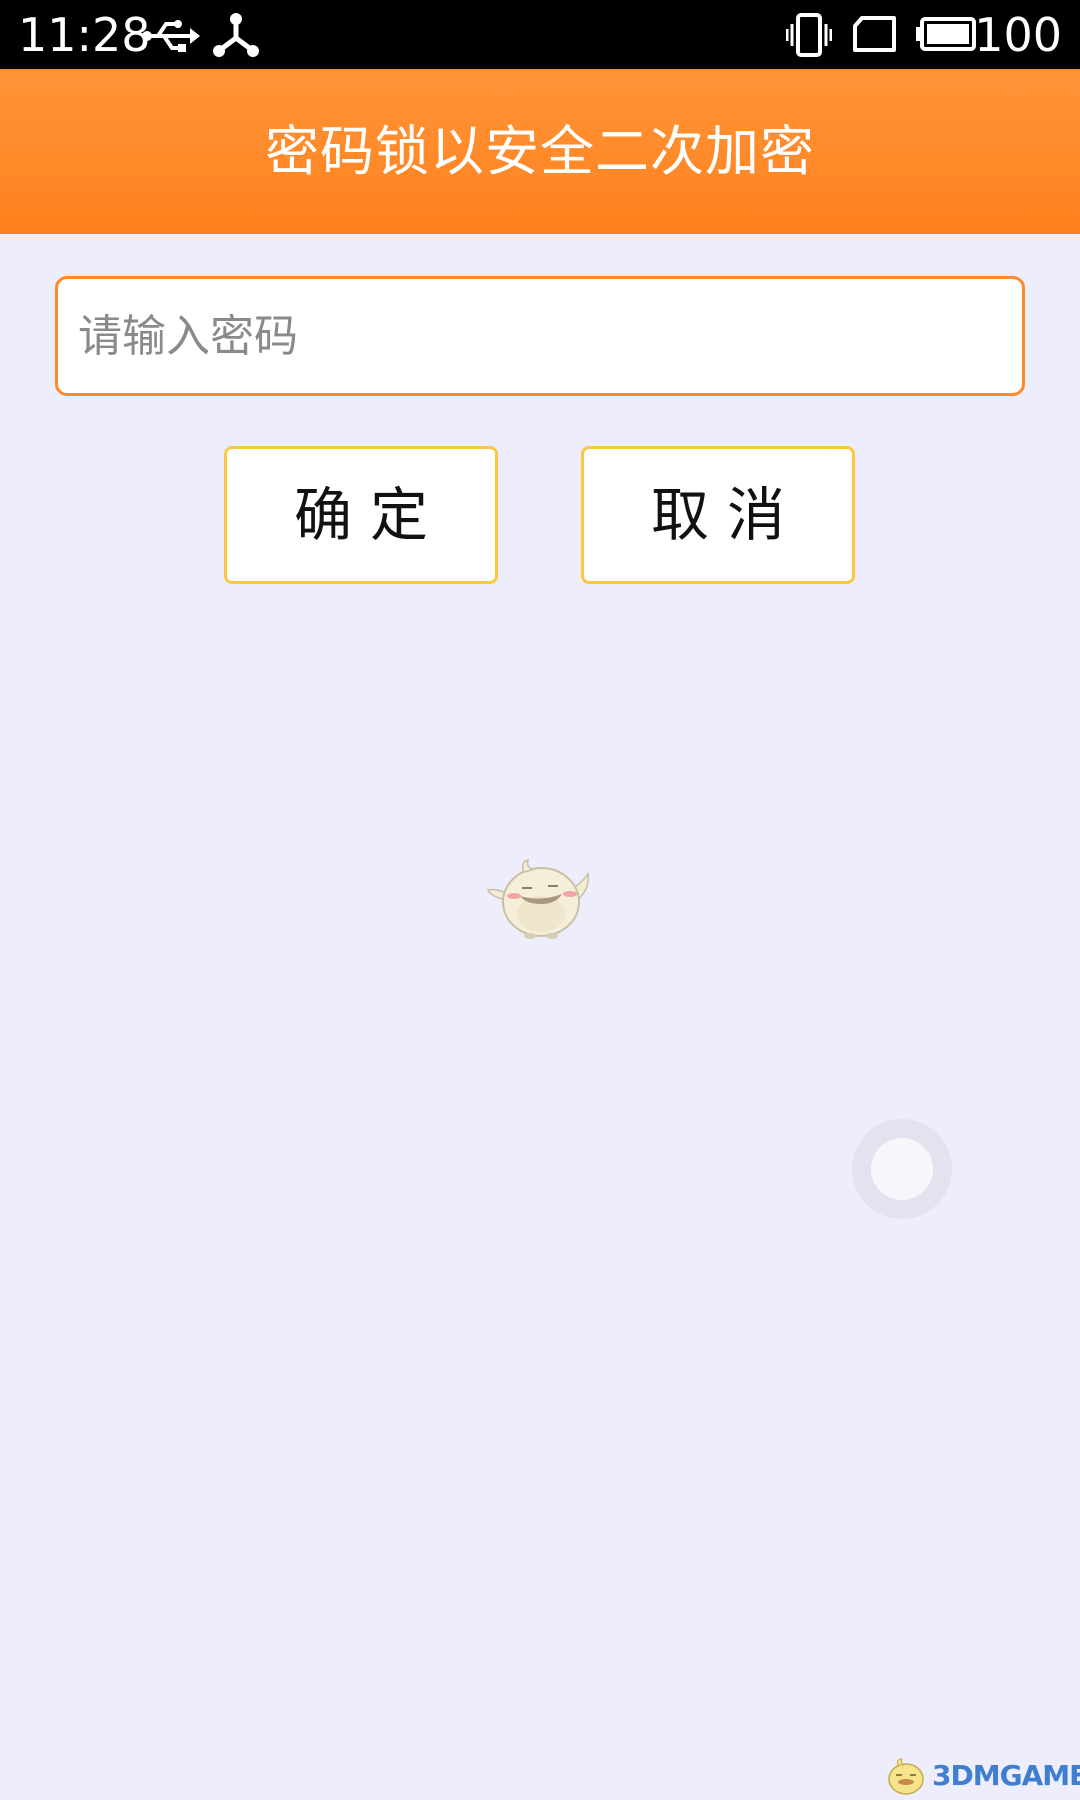  I want to click on watermark-prefix: 3DM, so click(966, 1775).